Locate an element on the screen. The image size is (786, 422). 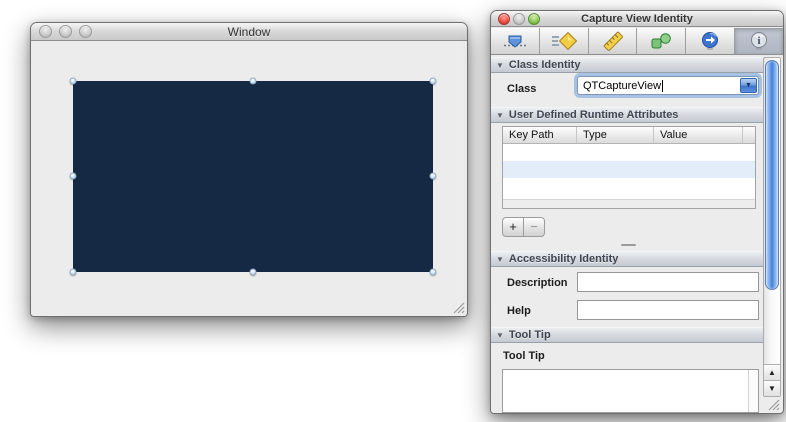
size-ruler-icon is located at coordinates (613, 41).